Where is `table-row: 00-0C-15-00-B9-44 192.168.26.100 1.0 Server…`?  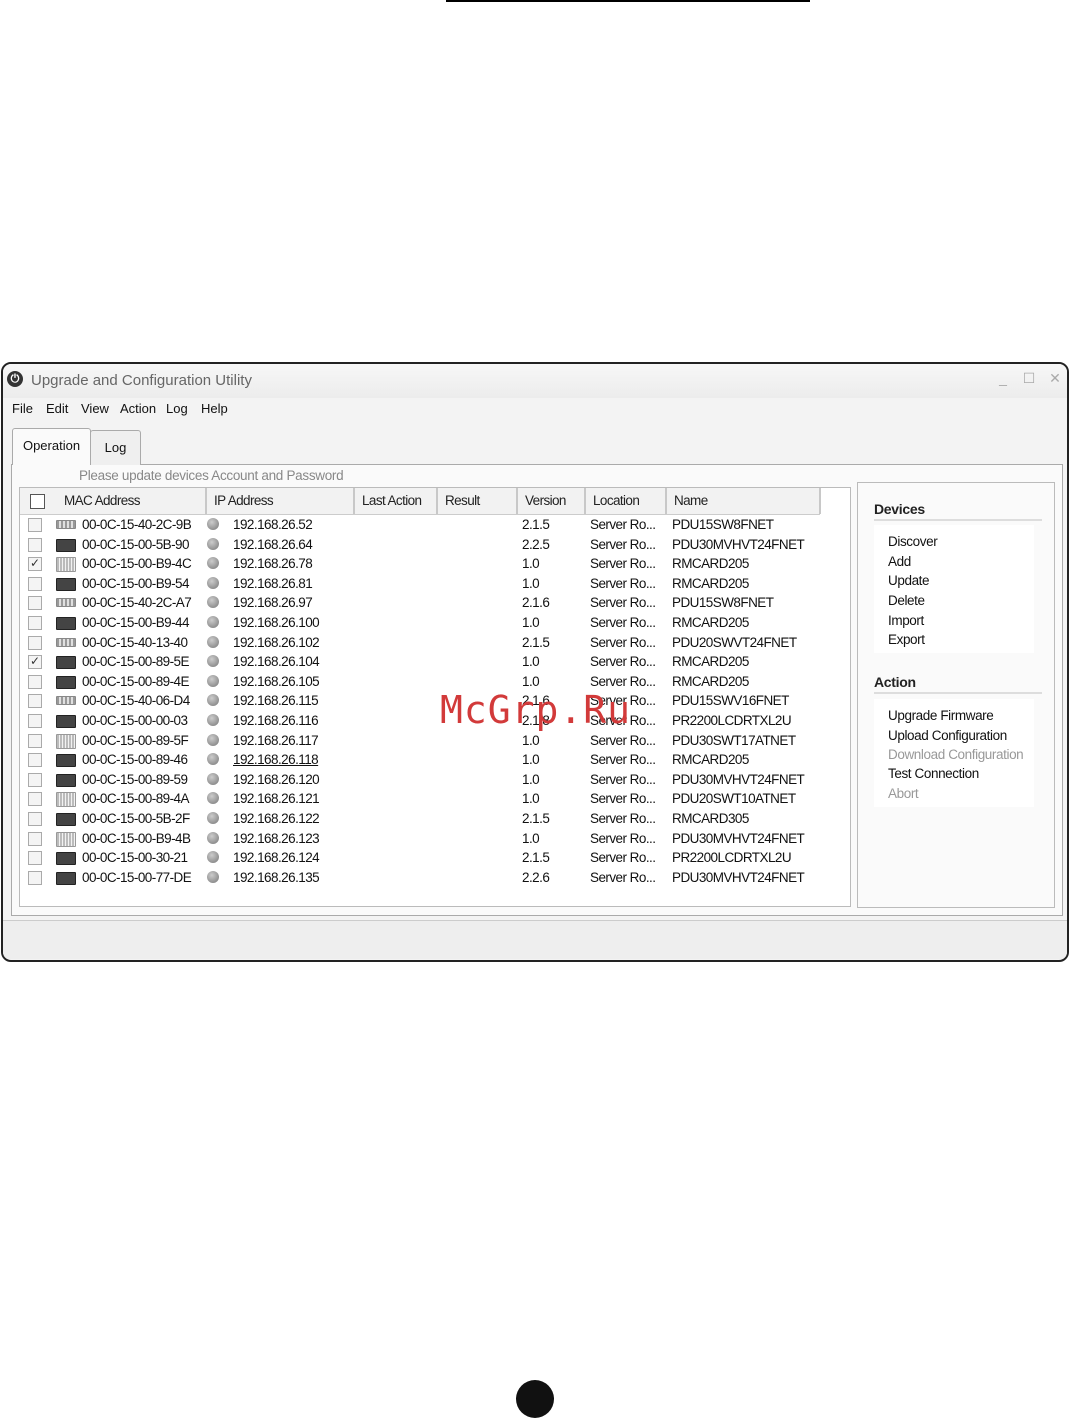
table-row: 00-0C-15-00-B9-44 192.168.26.100 1.0 Server… is located at coordinates (435, 624).